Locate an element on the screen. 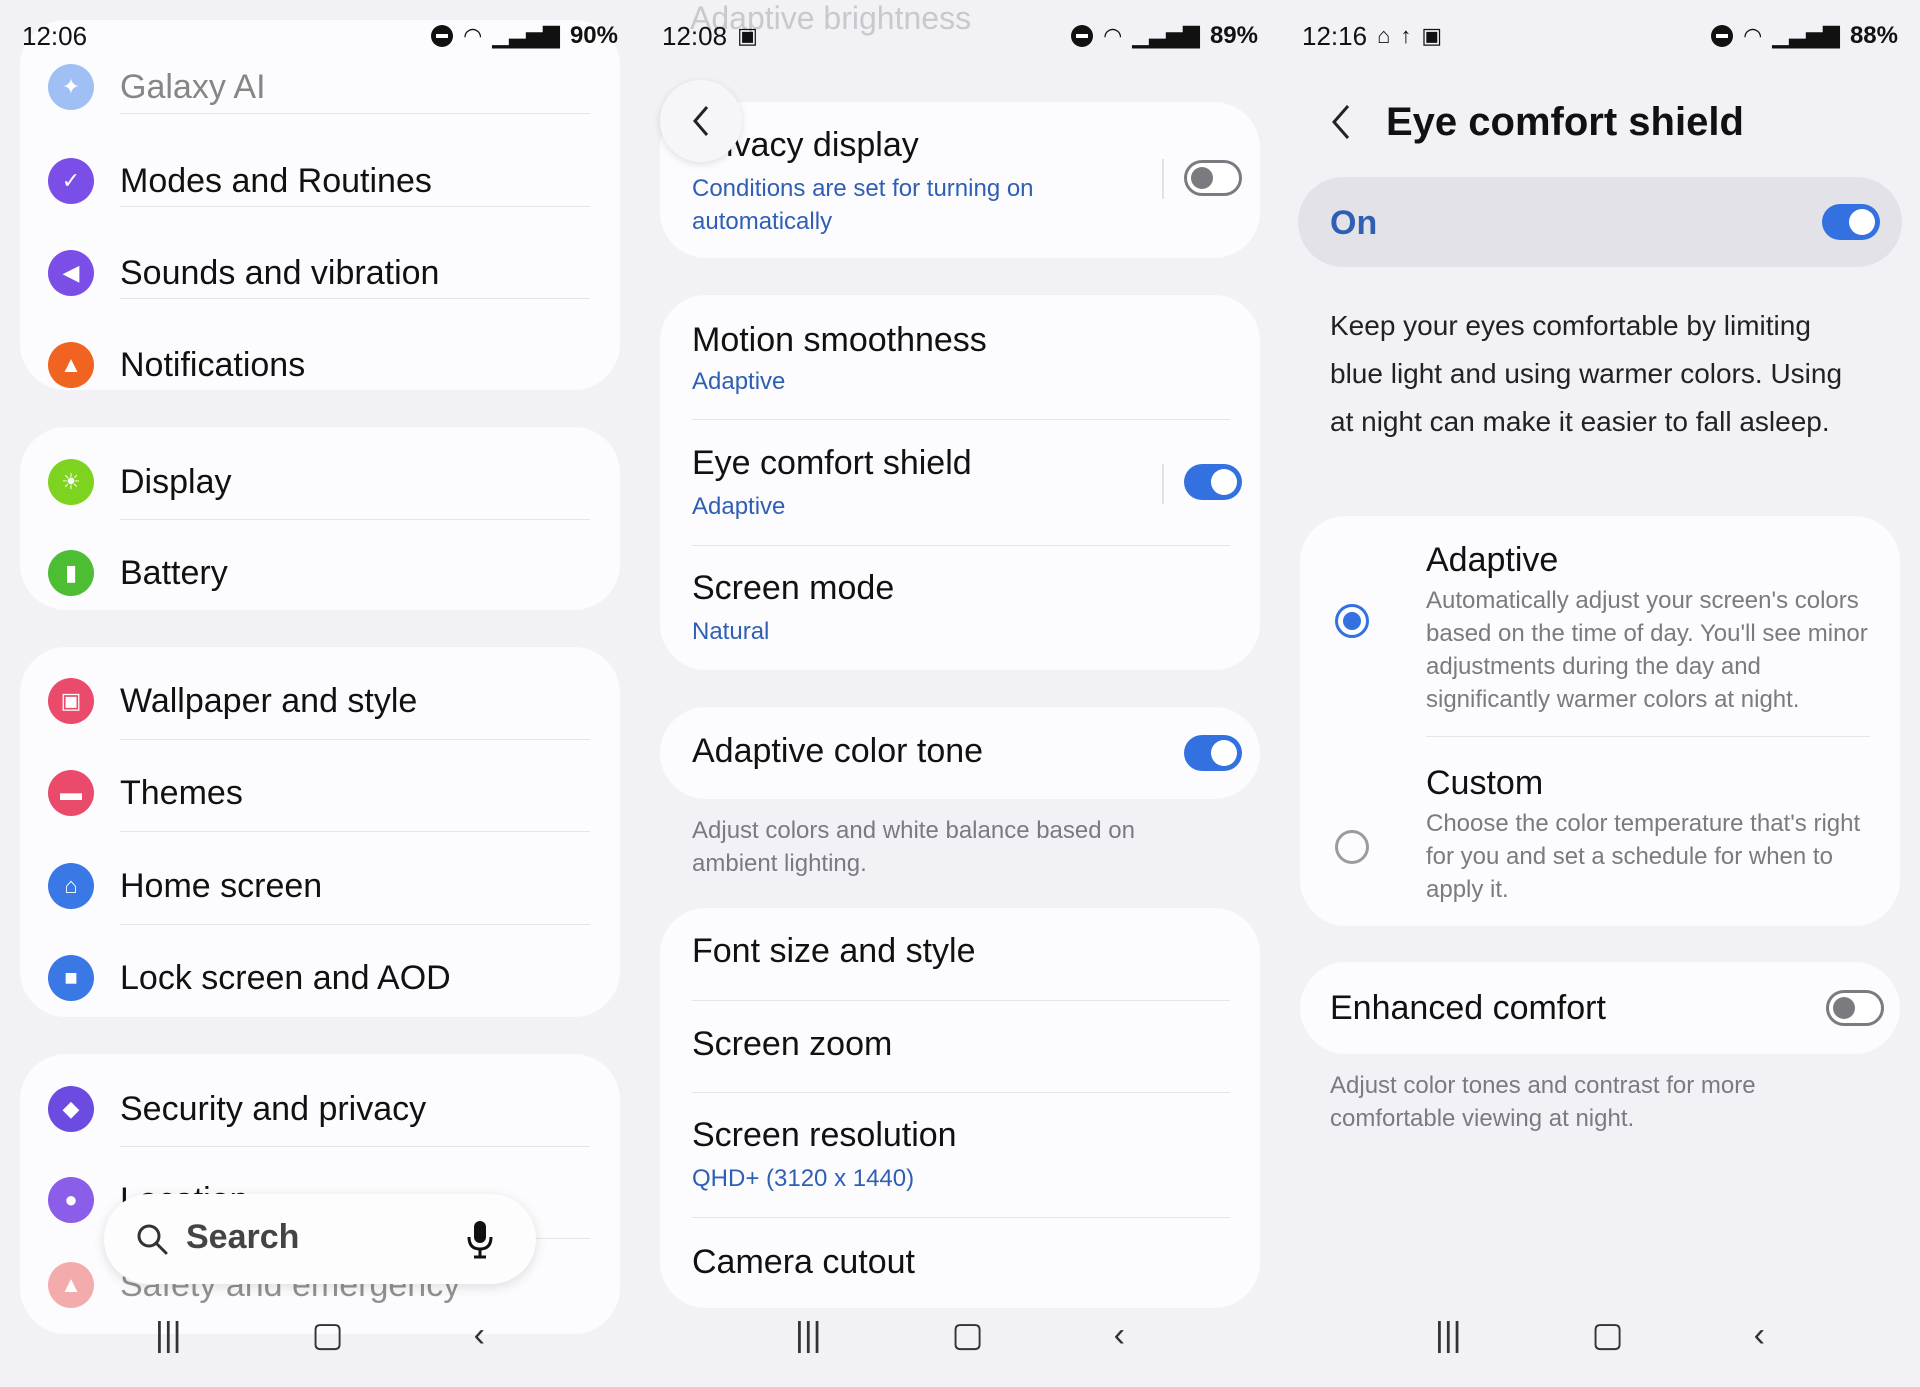 This screenshot has width=1920, height=1387. upload-icon: ↑ is located at coordinates (1406, 35).